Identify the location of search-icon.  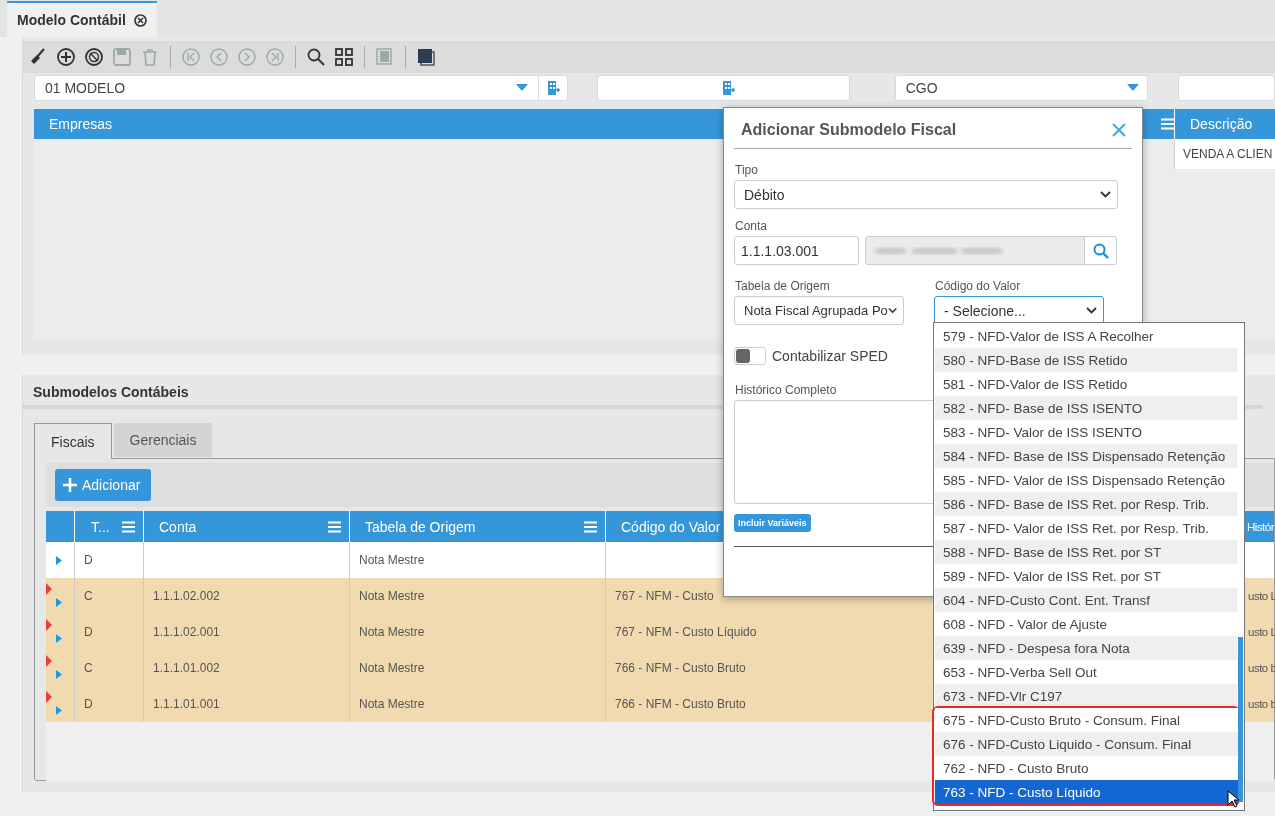
(316, 57).